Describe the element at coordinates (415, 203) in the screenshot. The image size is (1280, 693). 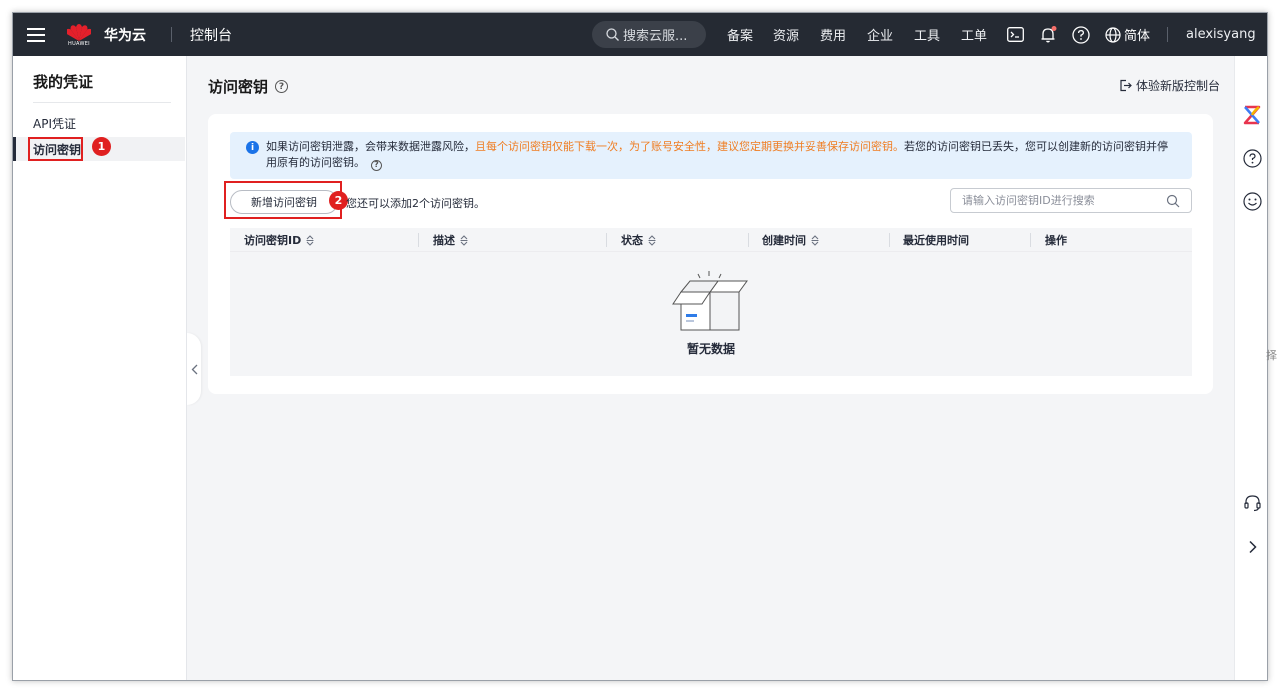
I see `remaining-keys-text: 您还可以添加2个访问密钥。` at that location.